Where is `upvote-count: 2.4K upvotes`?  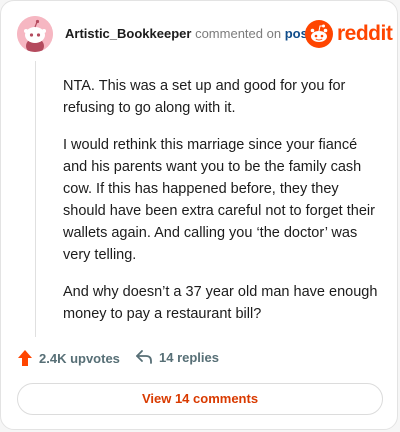
upvote-count: 2.4K upvotes is located at coordinates (79, 358).